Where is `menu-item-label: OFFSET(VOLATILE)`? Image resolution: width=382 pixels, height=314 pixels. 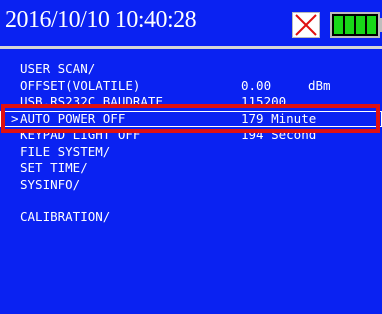
menu-item-label: OFFSET(VOLATILE) is located at coordinates (80, 85).